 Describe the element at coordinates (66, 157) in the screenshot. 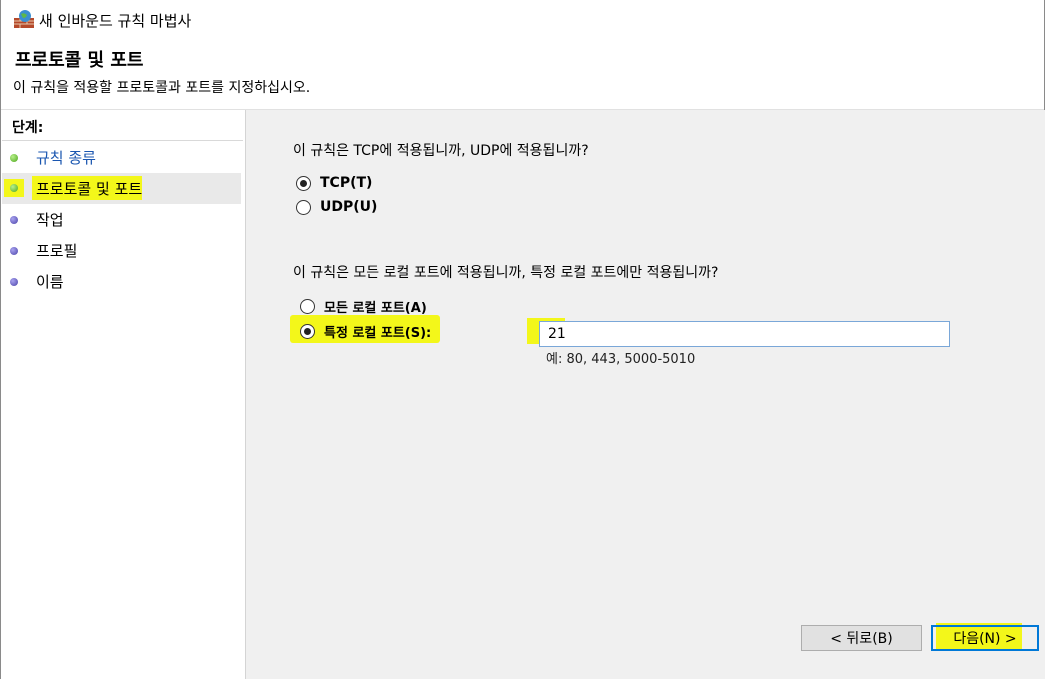

I see `step-label: 규칙 종류` at that location.